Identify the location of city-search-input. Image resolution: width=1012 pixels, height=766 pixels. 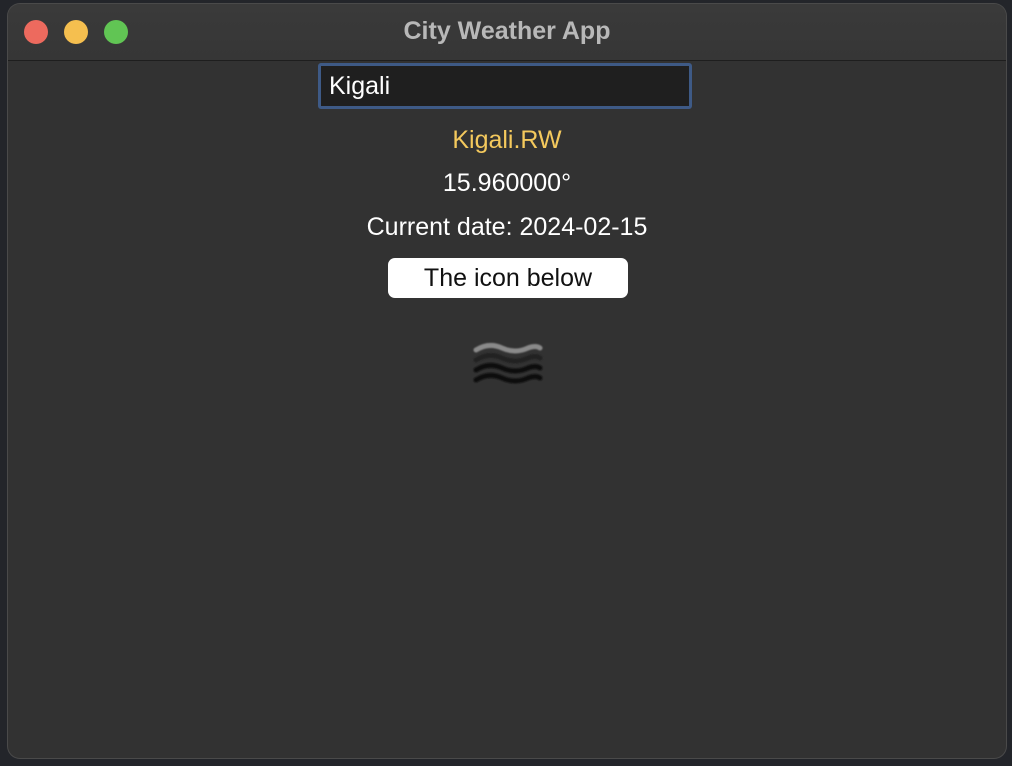
(505, 86).